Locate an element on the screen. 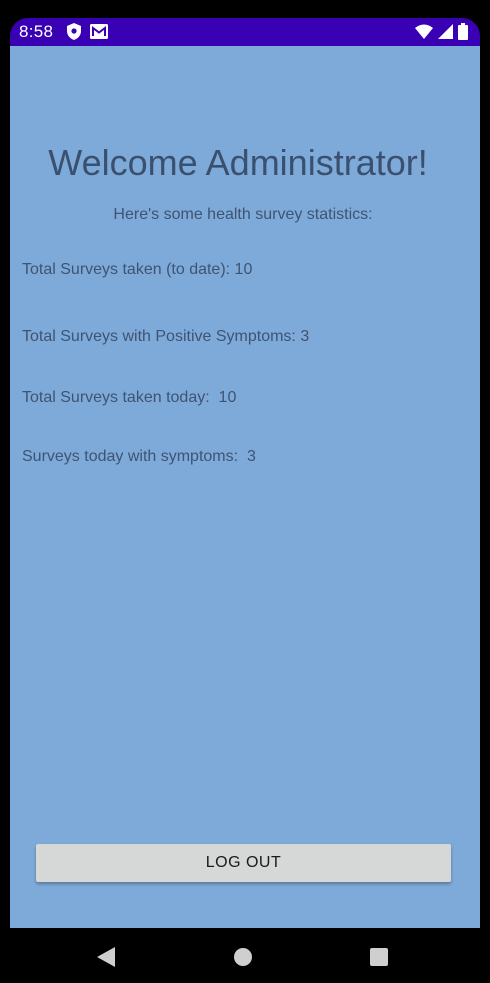 This screenshot has height=983, width=490. home-icon is located at coordinates (243, 959).